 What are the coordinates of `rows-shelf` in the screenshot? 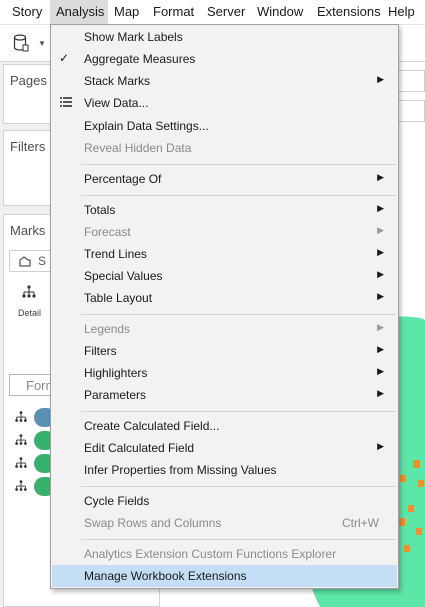 It's located at (410, 111).